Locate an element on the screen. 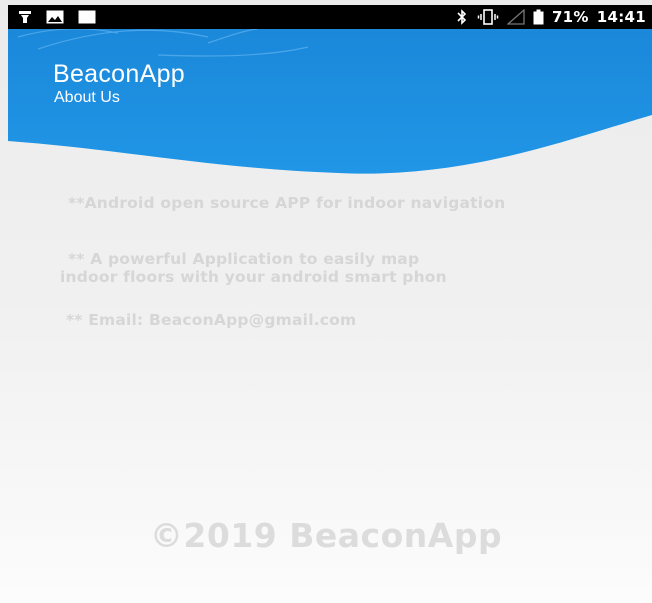 Image resolution: width=652 pixels, height=603 pixels. bluetooth-icon is located at coordinates (462, 17).